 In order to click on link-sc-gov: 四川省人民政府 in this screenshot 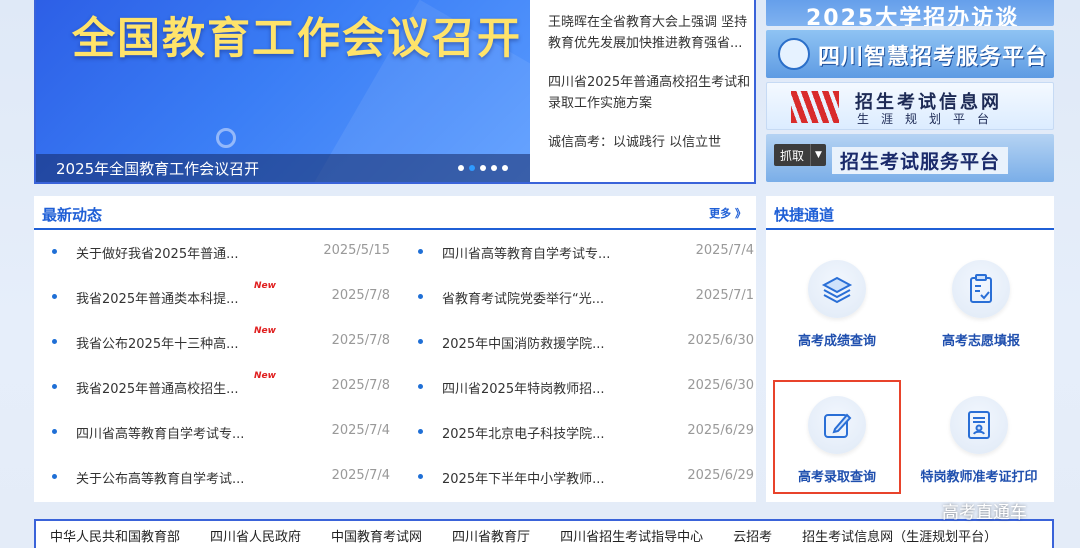, I will do `click(255, 535)`.